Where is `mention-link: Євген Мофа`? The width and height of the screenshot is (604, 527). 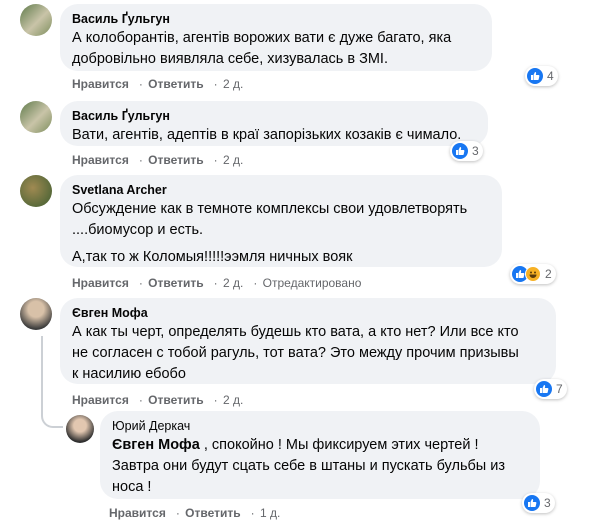 mention-link: Євген Мофа is located at coordinates (156, 445).